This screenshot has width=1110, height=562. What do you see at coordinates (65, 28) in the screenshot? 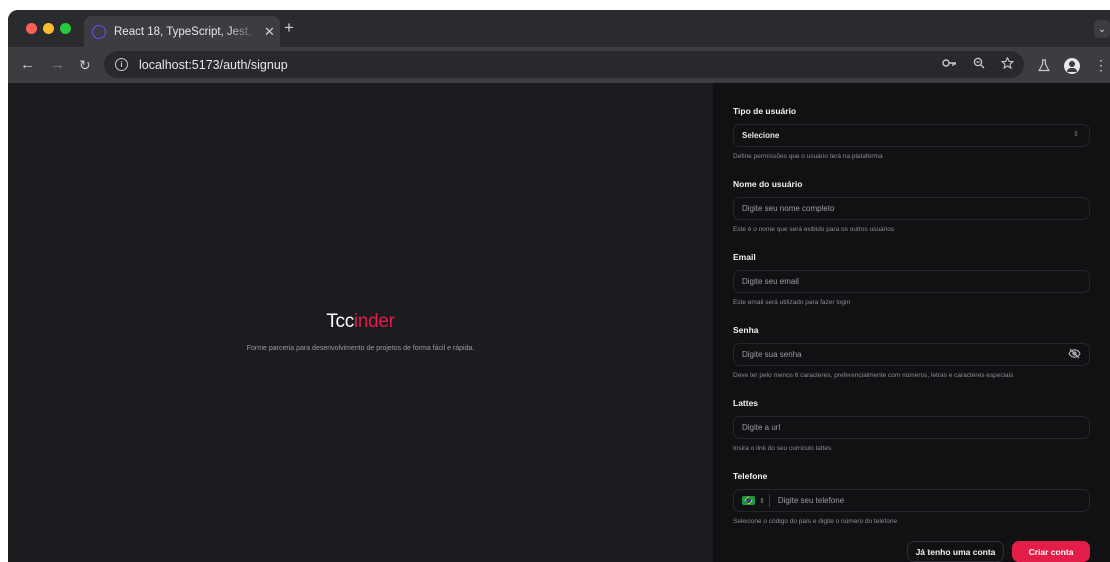
I see `maximize-window-button` at bounding box center [65, 28].